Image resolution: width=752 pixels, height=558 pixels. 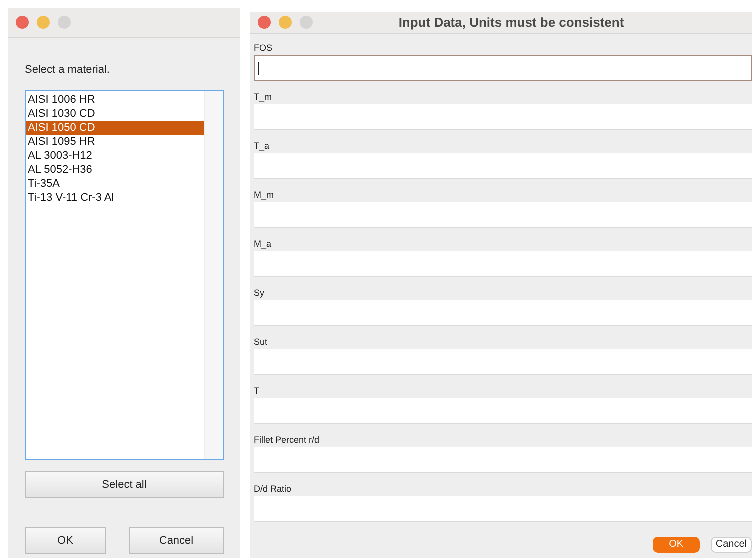 What do you see at coordinates (257, 391) in the screenshot?
I see `field-label: T` at bounding box center [257, 391].